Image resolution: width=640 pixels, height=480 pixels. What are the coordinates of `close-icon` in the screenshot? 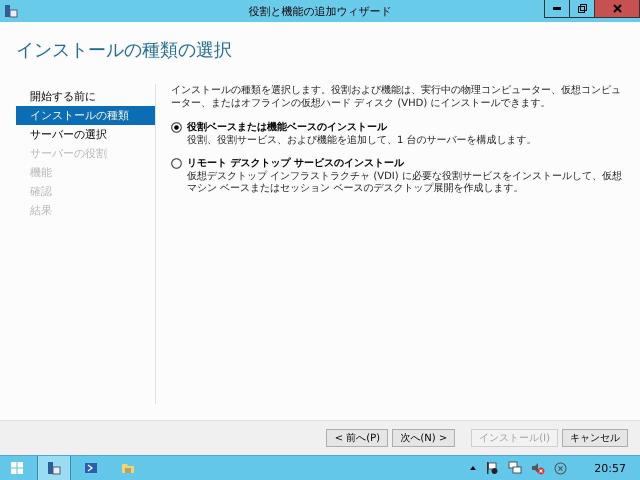 It's located at (617, 8).